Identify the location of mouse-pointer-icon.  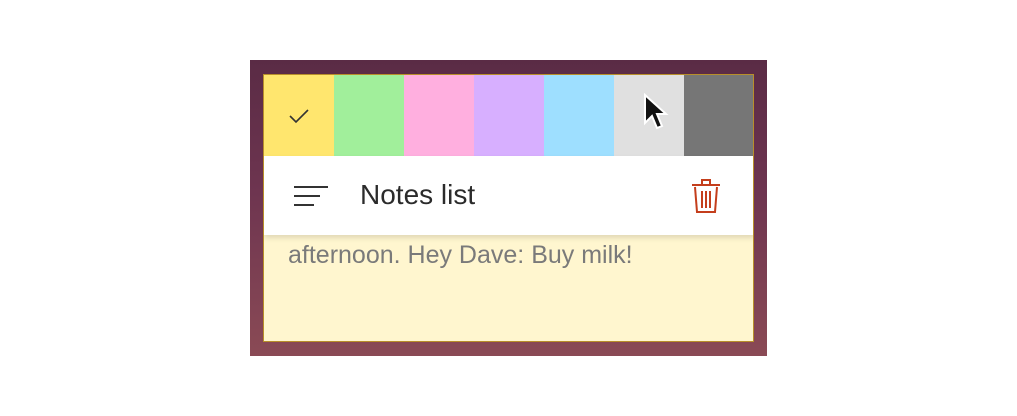
(656, 111).